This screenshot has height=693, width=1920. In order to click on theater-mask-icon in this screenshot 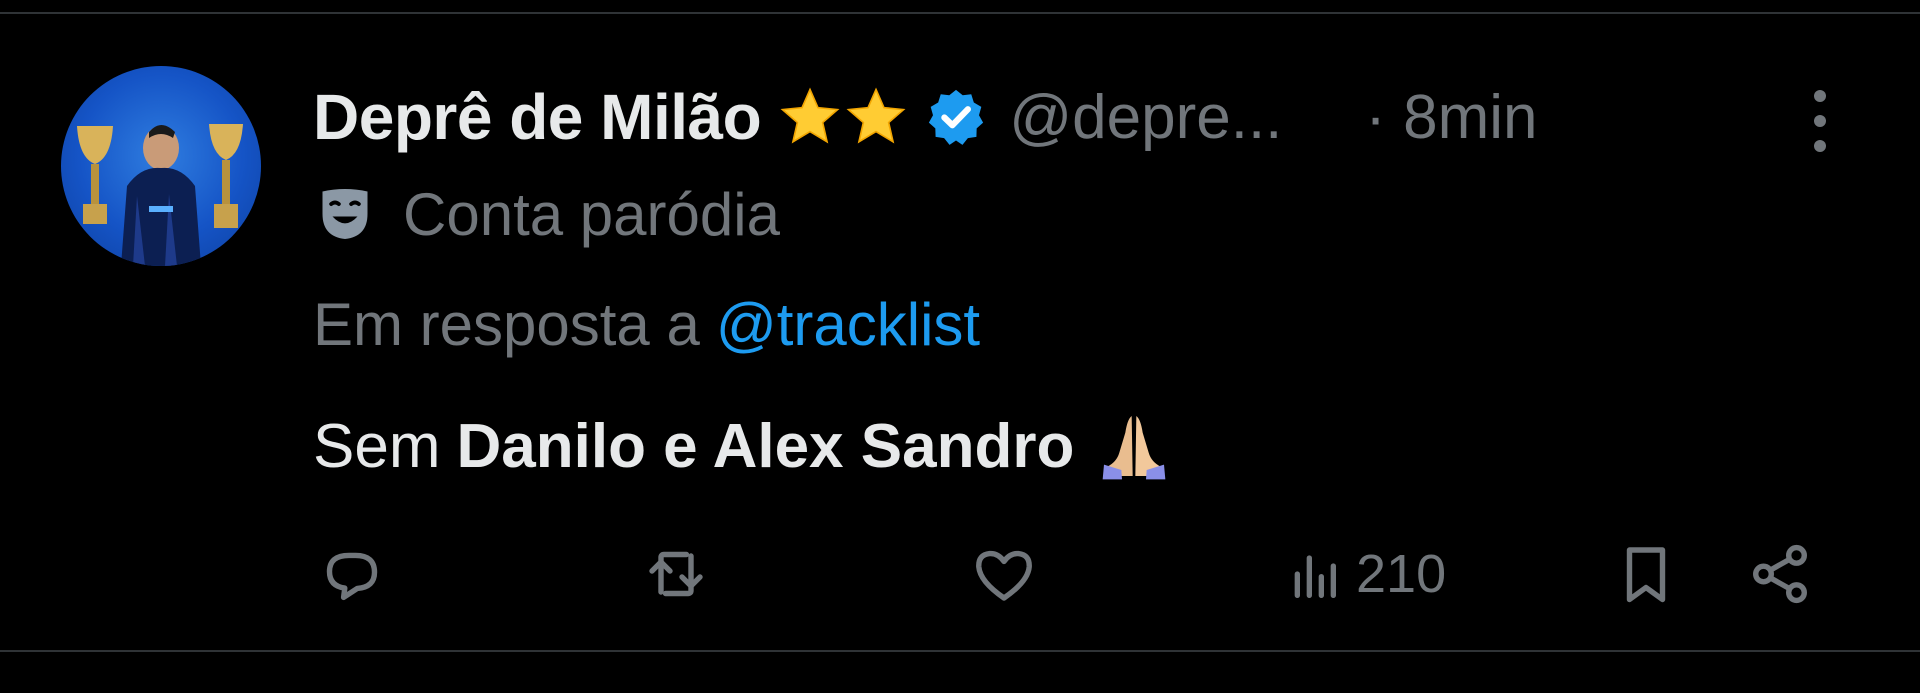, I will do `click(345, 214)`.